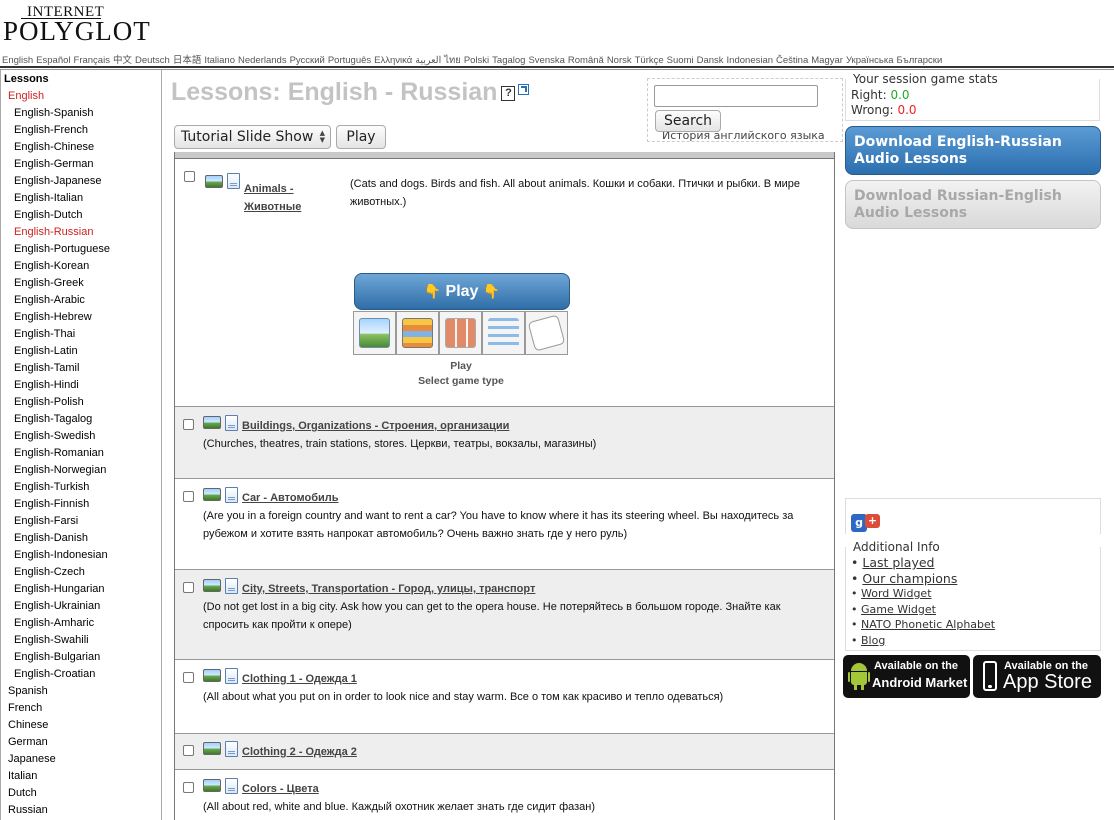 The width and height of the screenshot is (1114, 820). Describe the element at coordinates (462, 291) in the screenshot. I see `big-play-button: 👇 Play 👇` at that location.